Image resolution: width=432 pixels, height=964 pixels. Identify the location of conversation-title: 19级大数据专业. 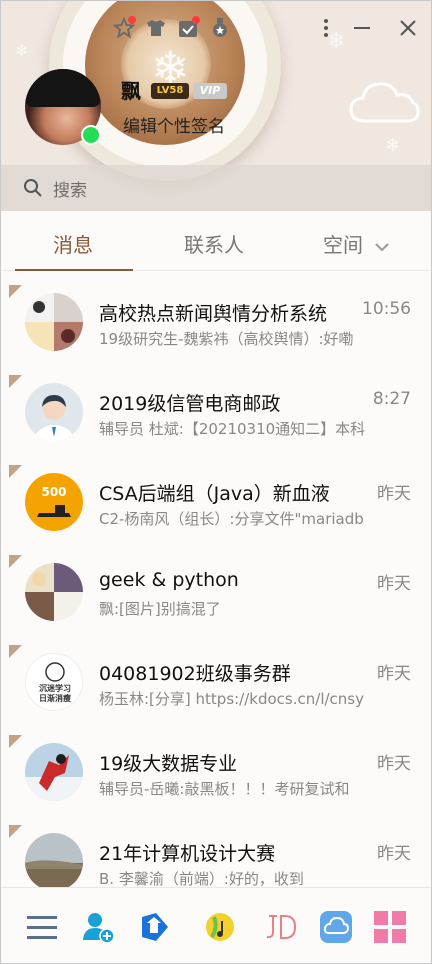
(168, 764).